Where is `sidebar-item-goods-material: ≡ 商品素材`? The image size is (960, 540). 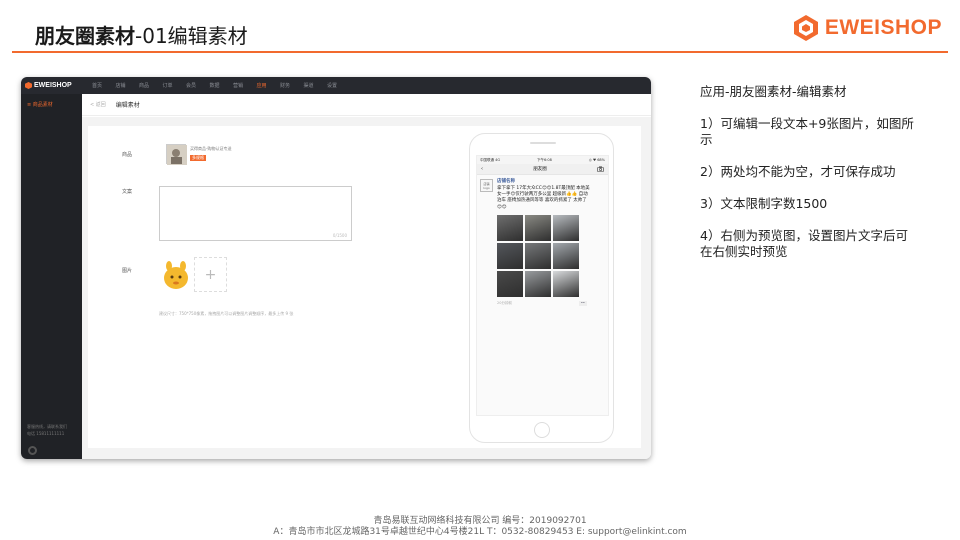
sidebar-item-goods-material: ≡ 商品素材 is located at coordinates (51, 101).